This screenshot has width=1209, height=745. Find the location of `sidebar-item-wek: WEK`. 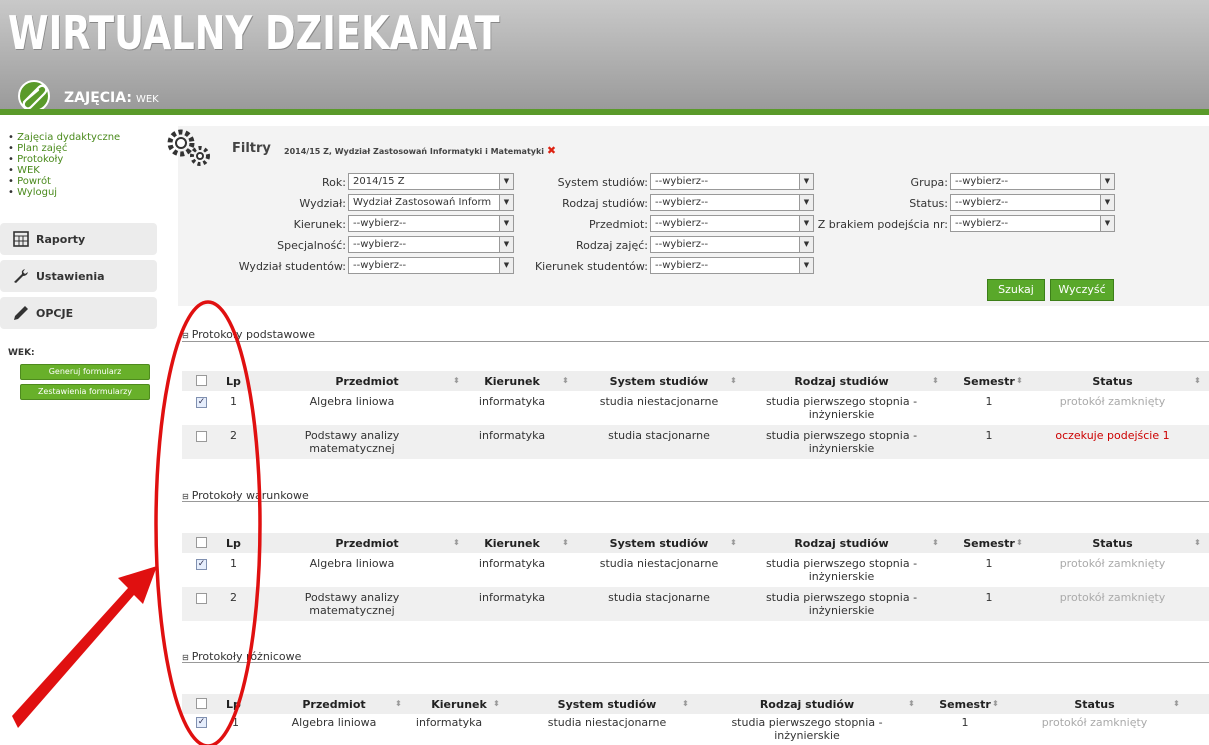

sidebar-item-wek: WEK is located at coordinates (82, 170).